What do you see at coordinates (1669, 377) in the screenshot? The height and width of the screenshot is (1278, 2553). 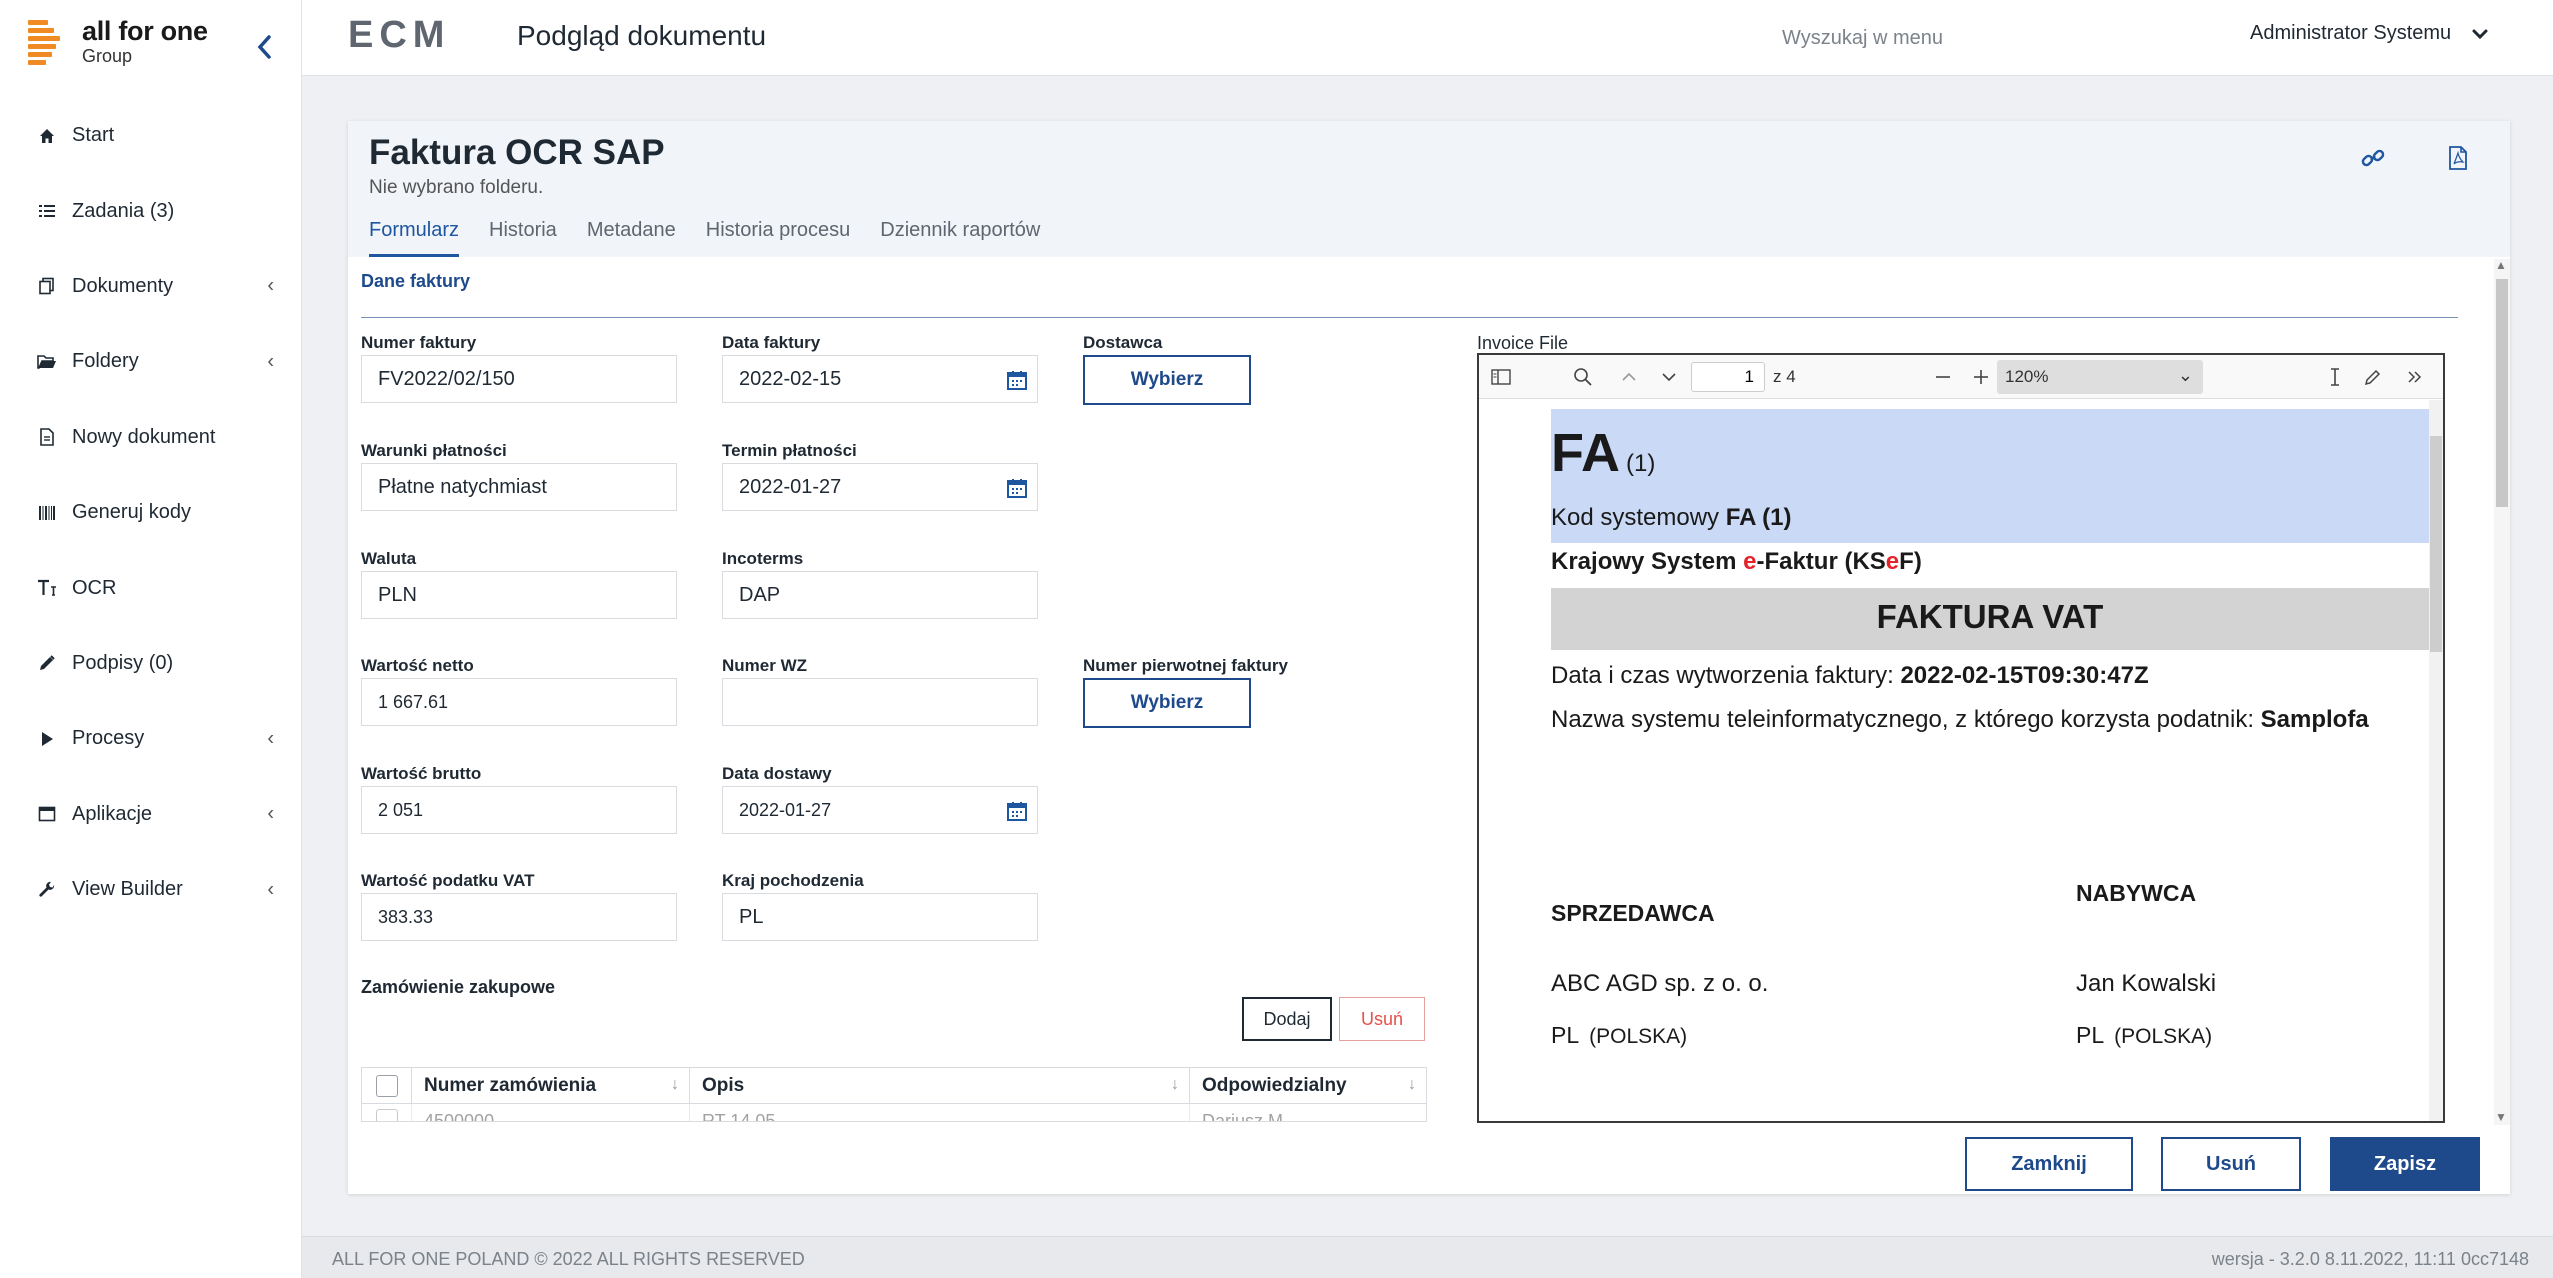 I see `next-page-icon` at bounding box center [1669, 377].